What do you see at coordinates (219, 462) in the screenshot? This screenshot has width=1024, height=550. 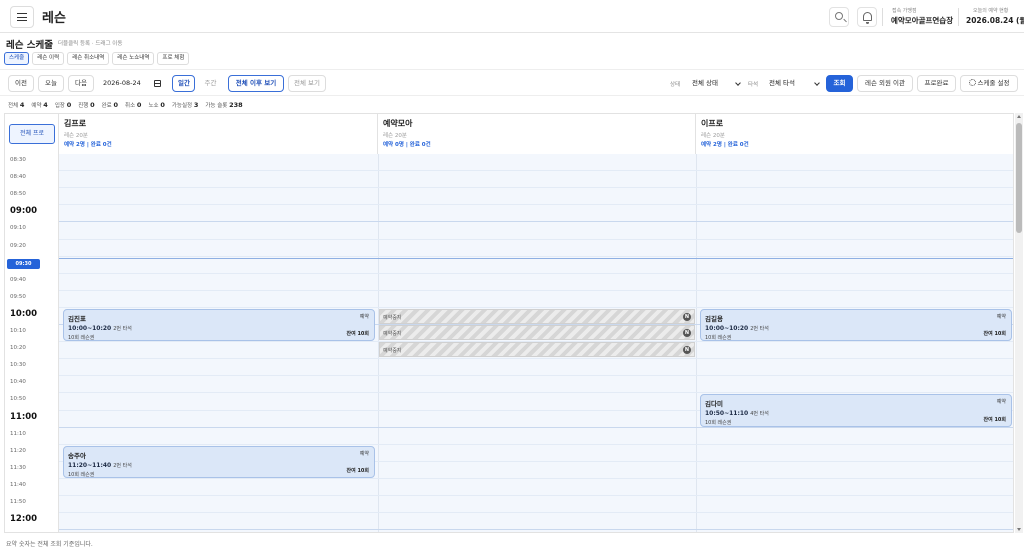 I see `lesson-card: 송주아 11:20~11:40 2번 타석 10회 레슨권 예약 잔여 10회` at bounding box center [219, 462].